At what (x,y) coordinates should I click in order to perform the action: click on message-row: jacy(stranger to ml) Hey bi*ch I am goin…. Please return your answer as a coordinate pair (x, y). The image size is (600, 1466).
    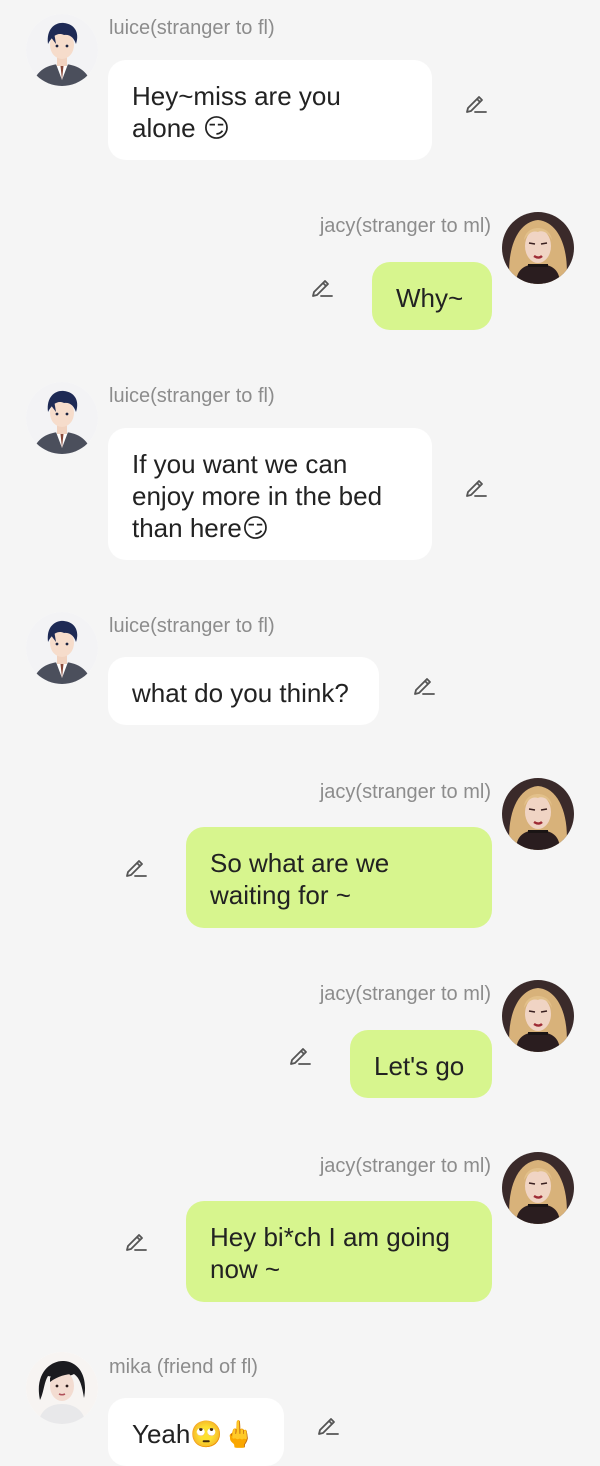
    Looking at the image, I should click on (300, 1225).